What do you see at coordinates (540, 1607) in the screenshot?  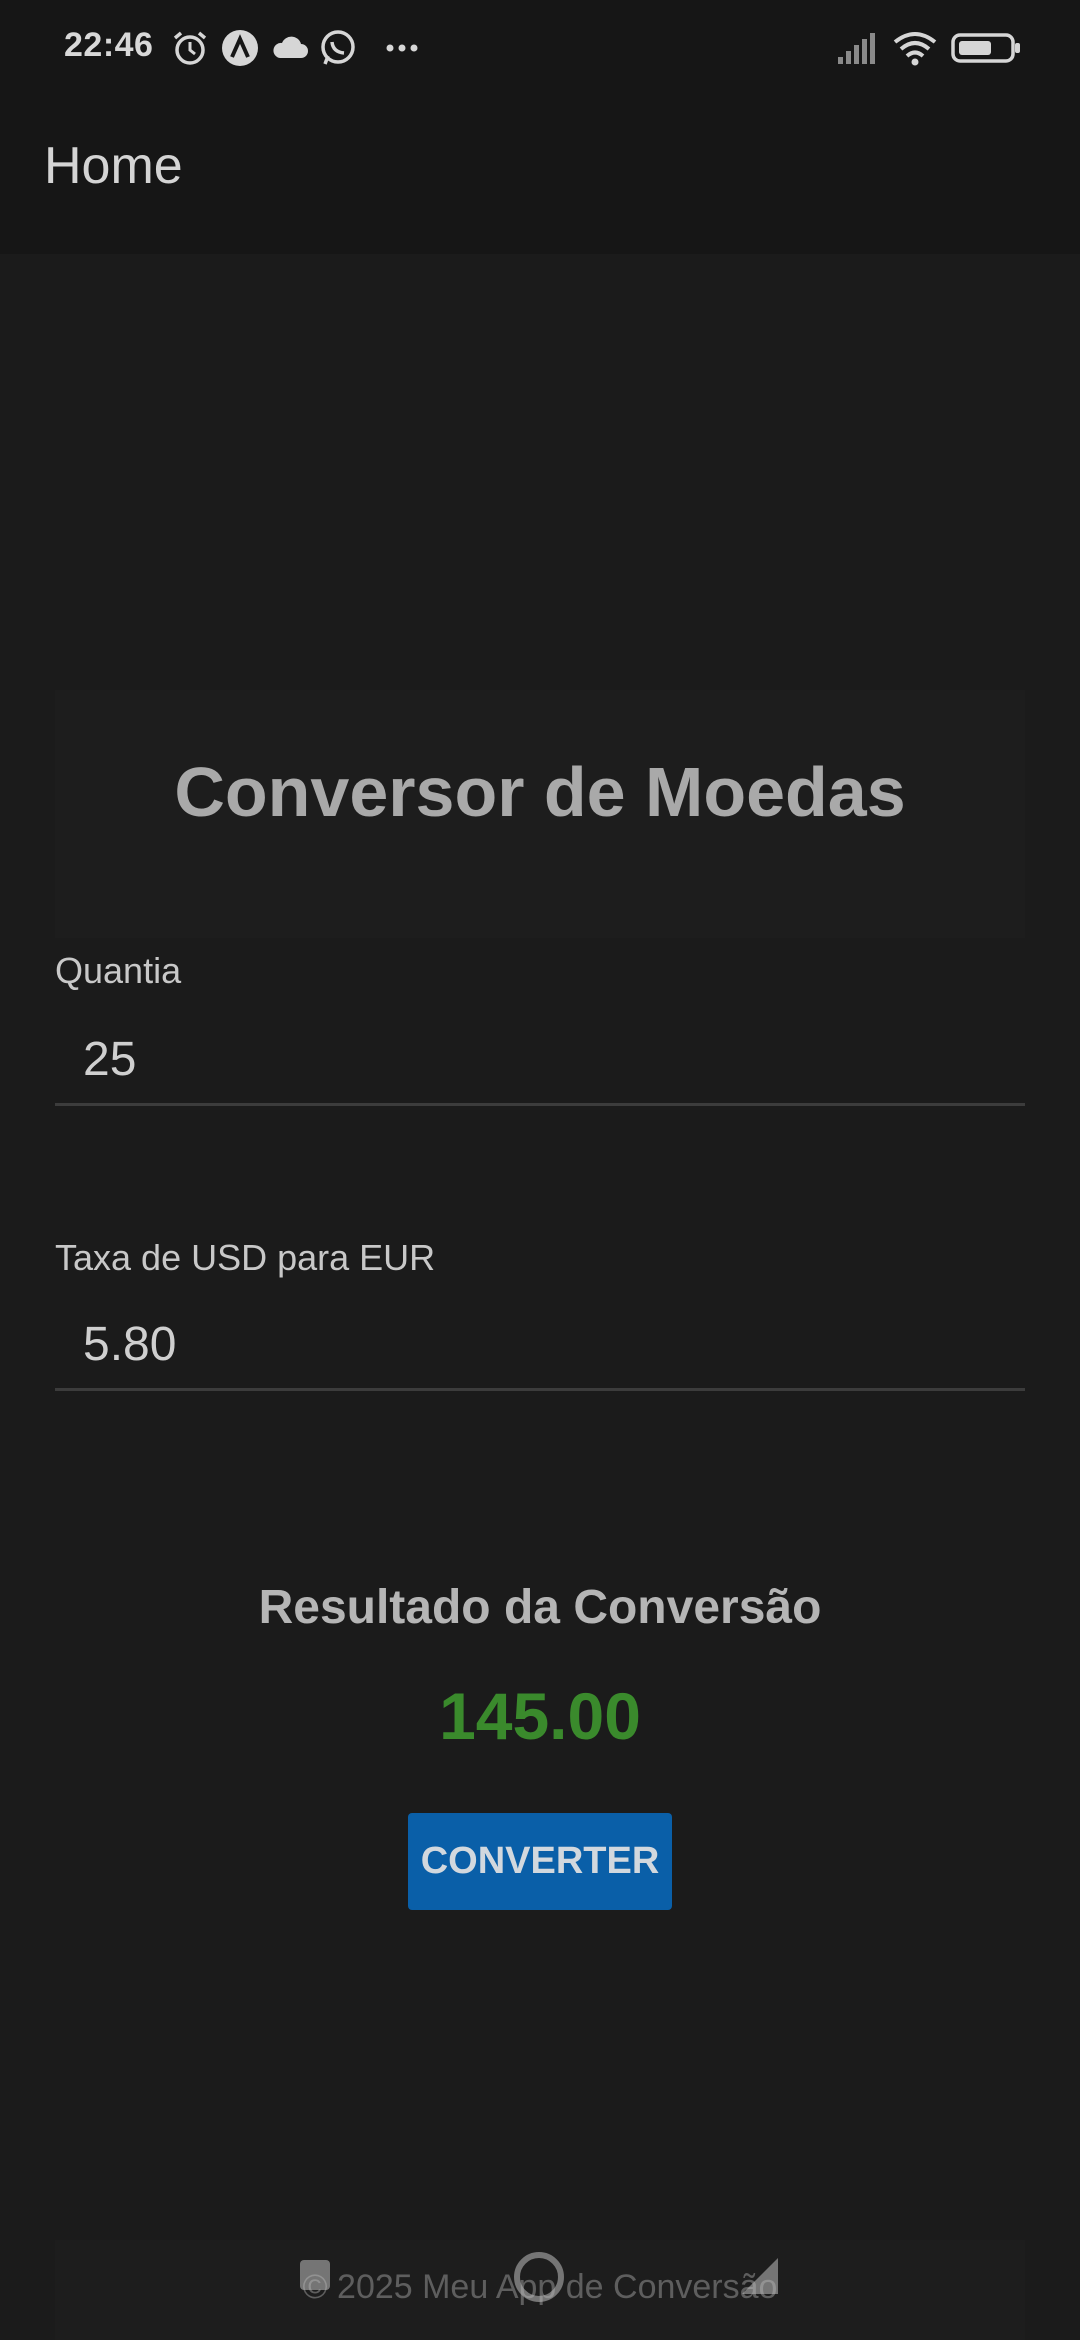 I see `result-title: Resultado da Conversão` at bounding box center [540, 1607].